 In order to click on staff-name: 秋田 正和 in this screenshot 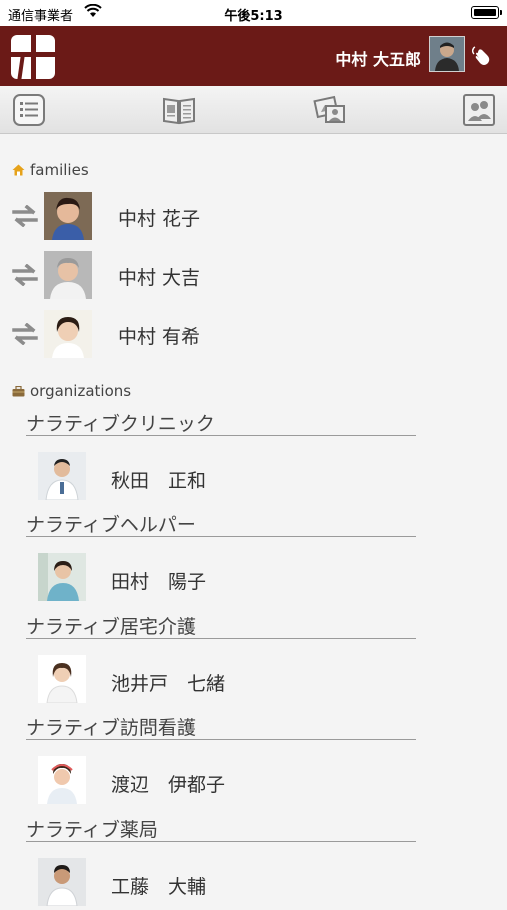, I will do `click(159, 481)`.